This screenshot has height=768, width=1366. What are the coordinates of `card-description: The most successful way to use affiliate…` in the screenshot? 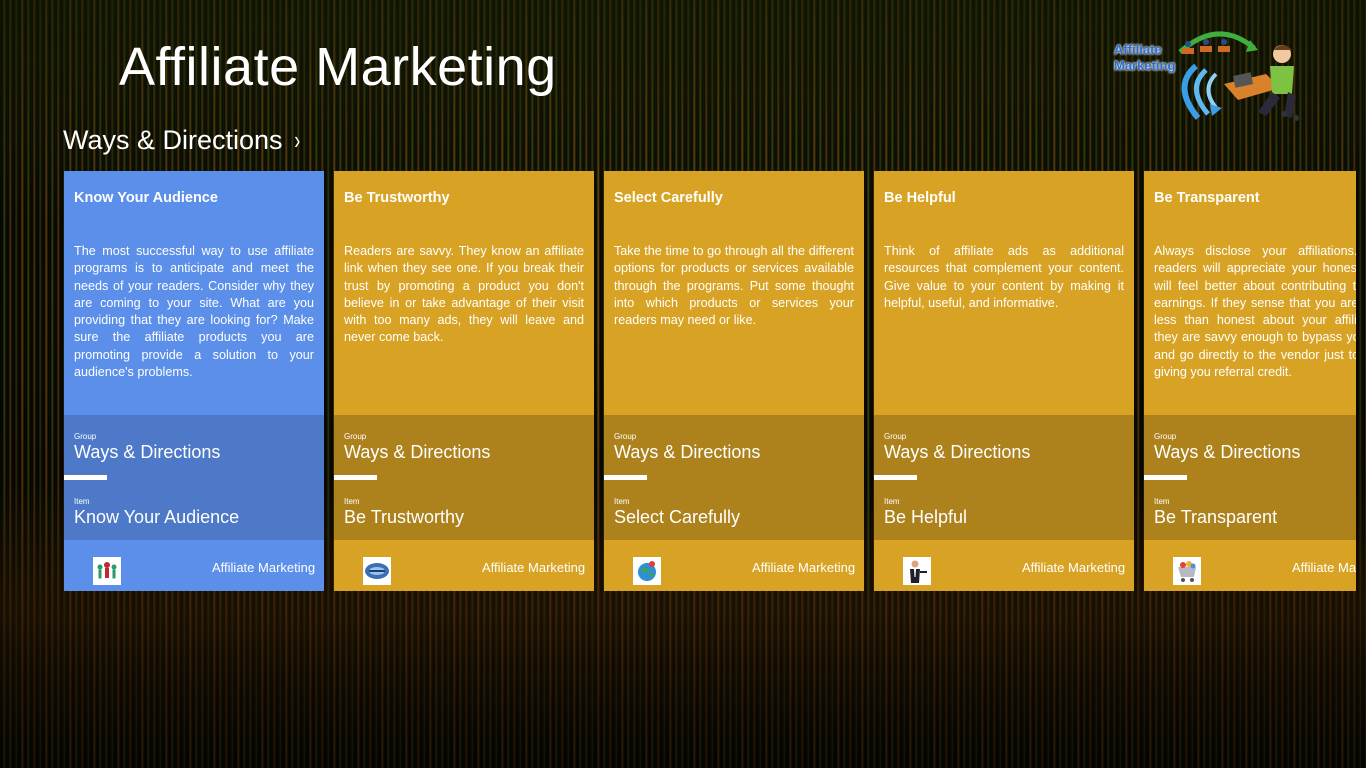 It's located at (194, 312).